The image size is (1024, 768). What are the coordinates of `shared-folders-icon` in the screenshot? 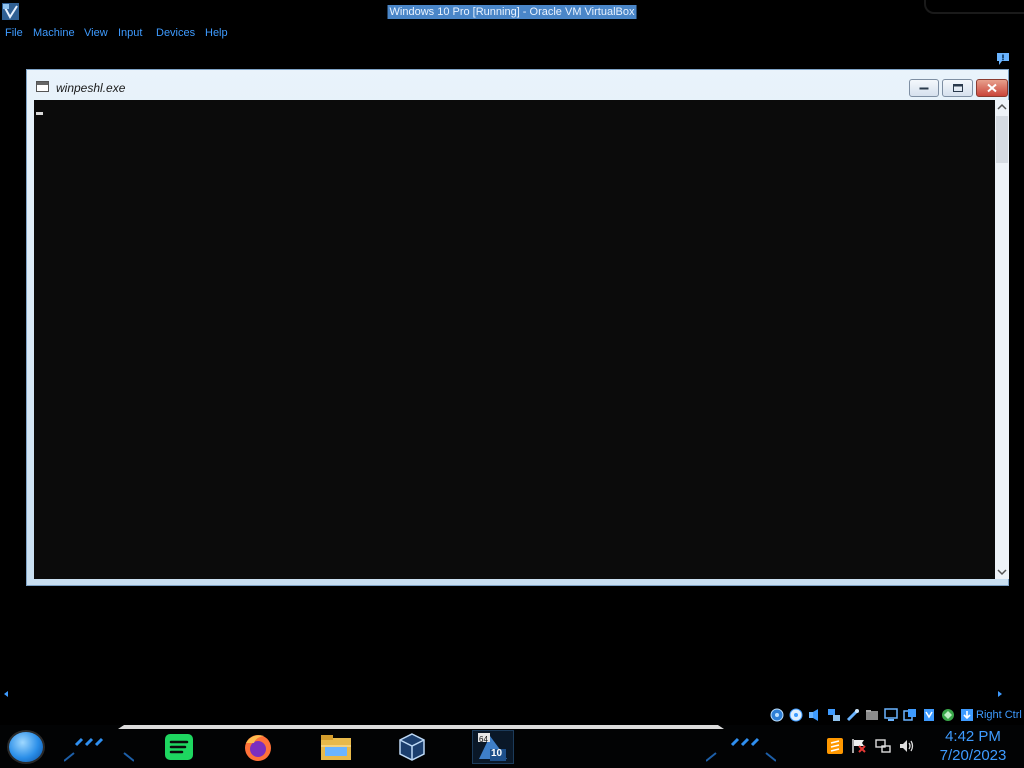 It's located at (871, 715).